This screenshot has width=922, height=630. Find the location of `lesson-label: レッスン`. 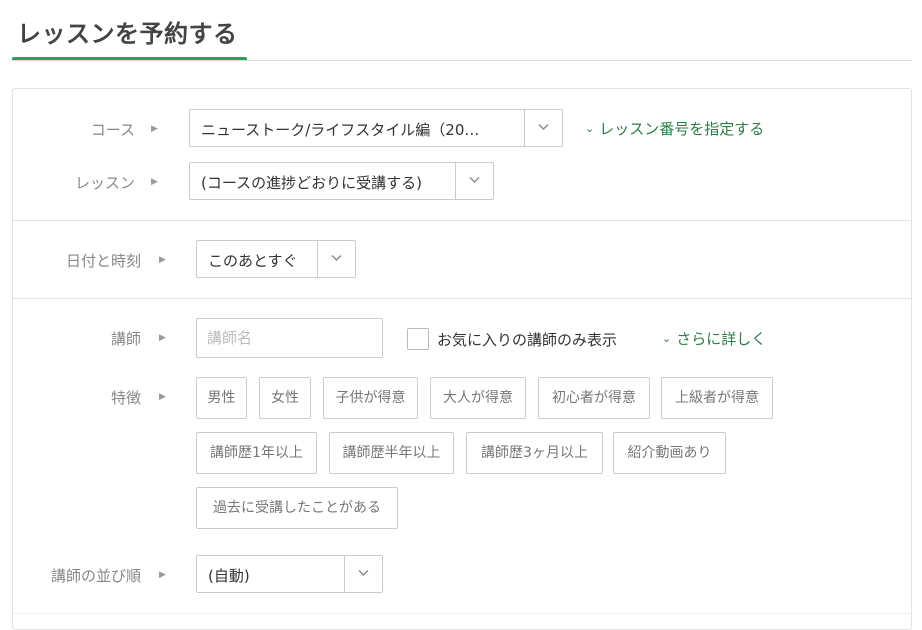

lesson-label: レッスン is located at coordinates (104, 183).